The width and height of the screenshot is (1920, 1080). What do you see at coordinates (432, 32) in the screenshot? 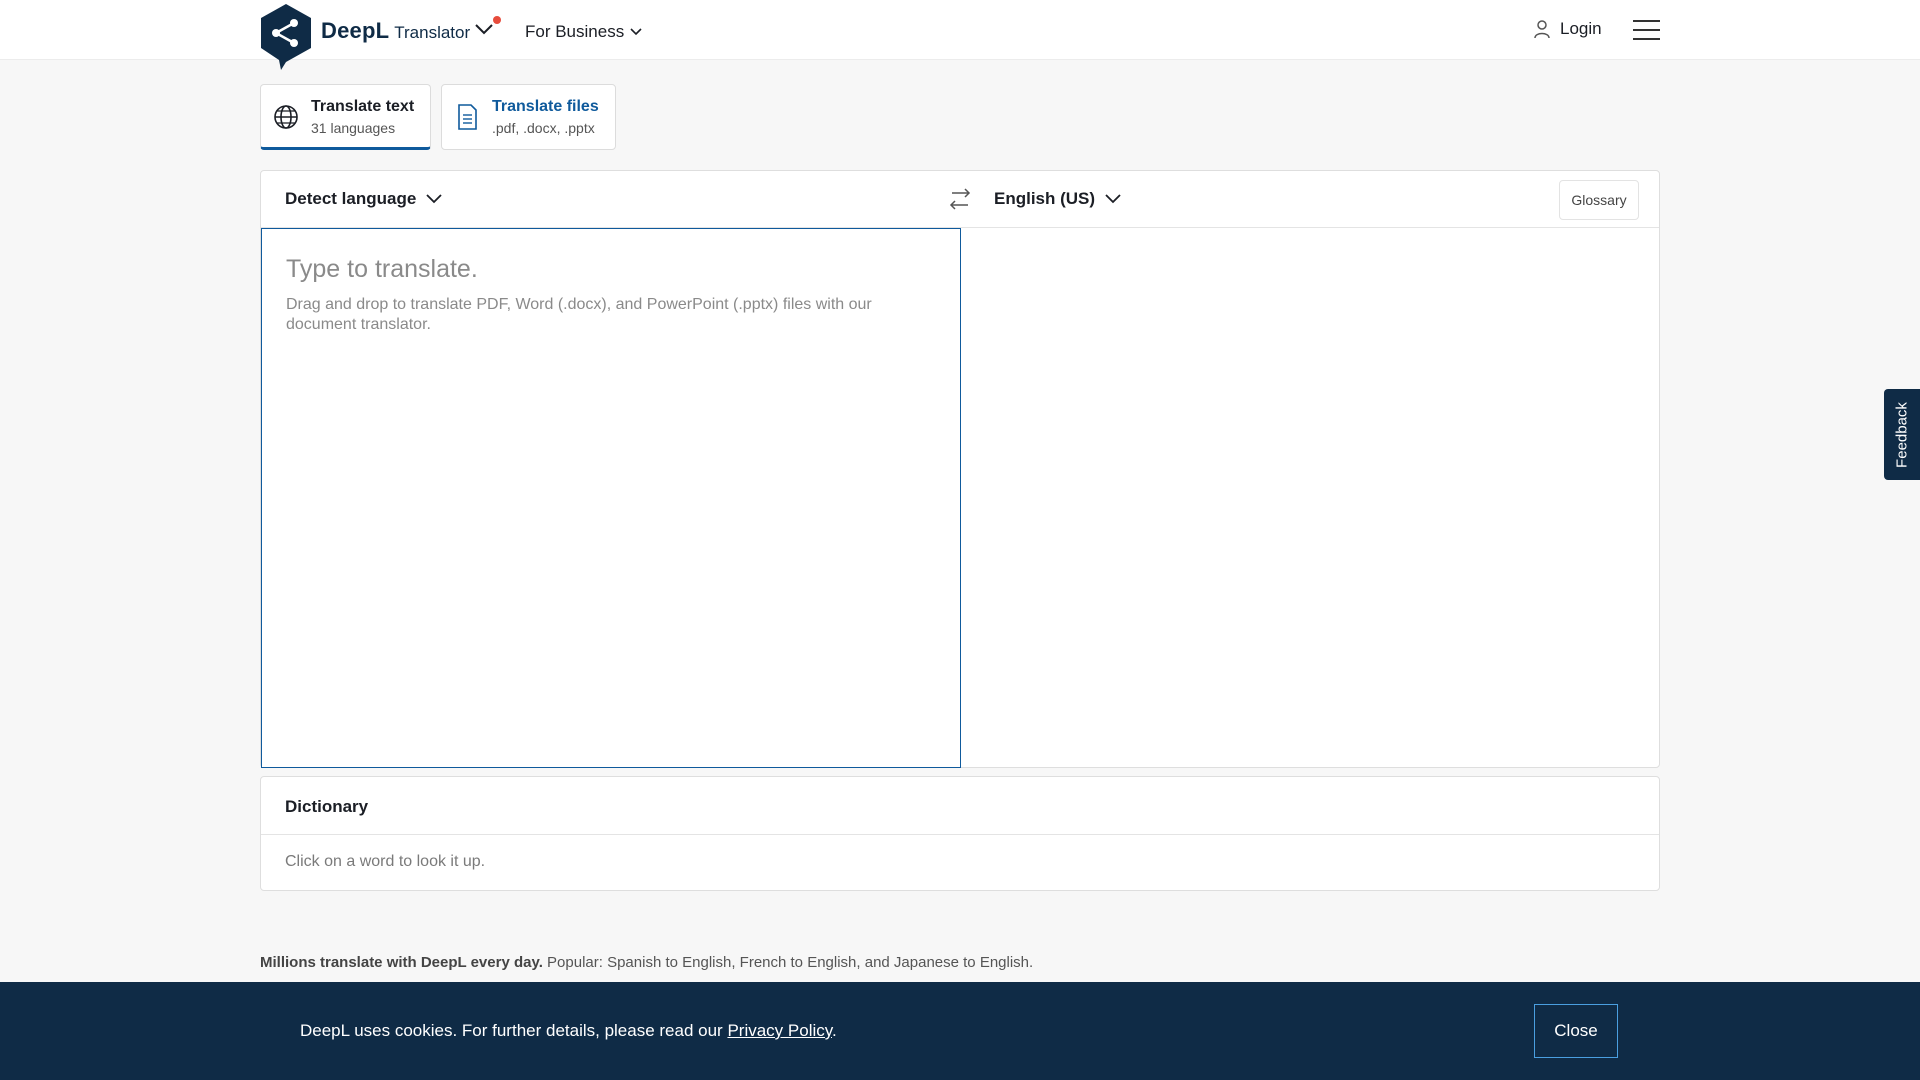
I see `brand-subtitle: Translator` at bounding box center [432, 32].